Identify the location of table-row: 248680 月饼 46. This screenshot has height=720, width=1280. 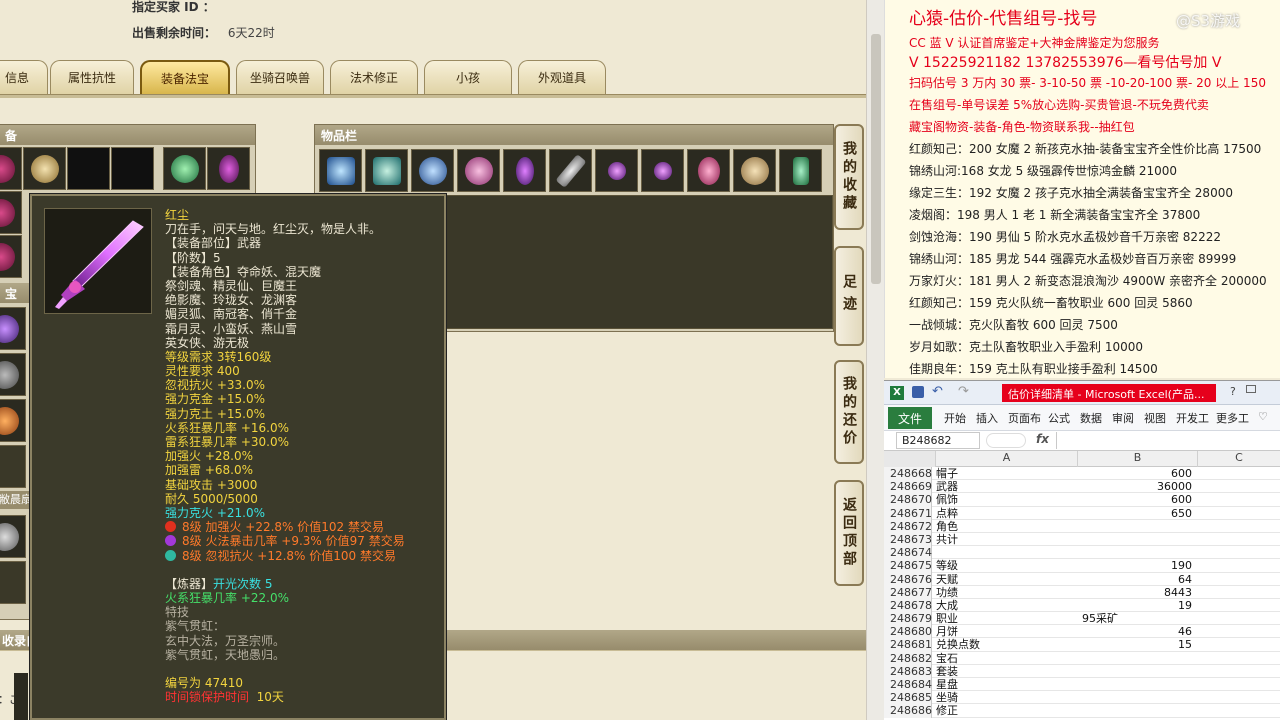
(1082, 632).